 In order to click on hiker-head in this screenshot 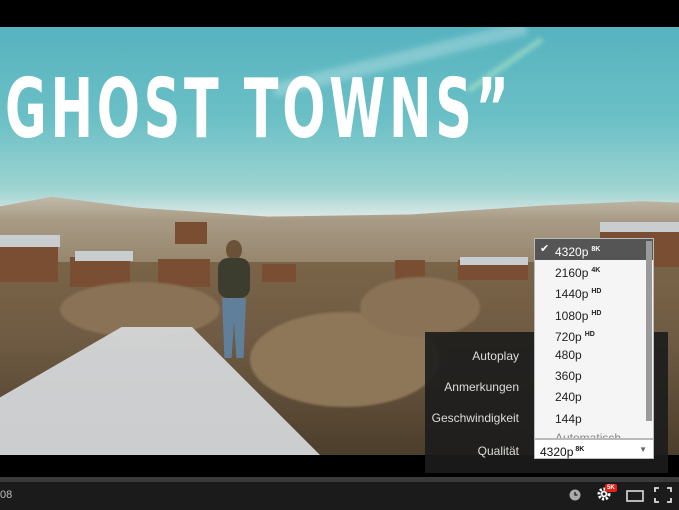, I will do `click(234, 250)`.